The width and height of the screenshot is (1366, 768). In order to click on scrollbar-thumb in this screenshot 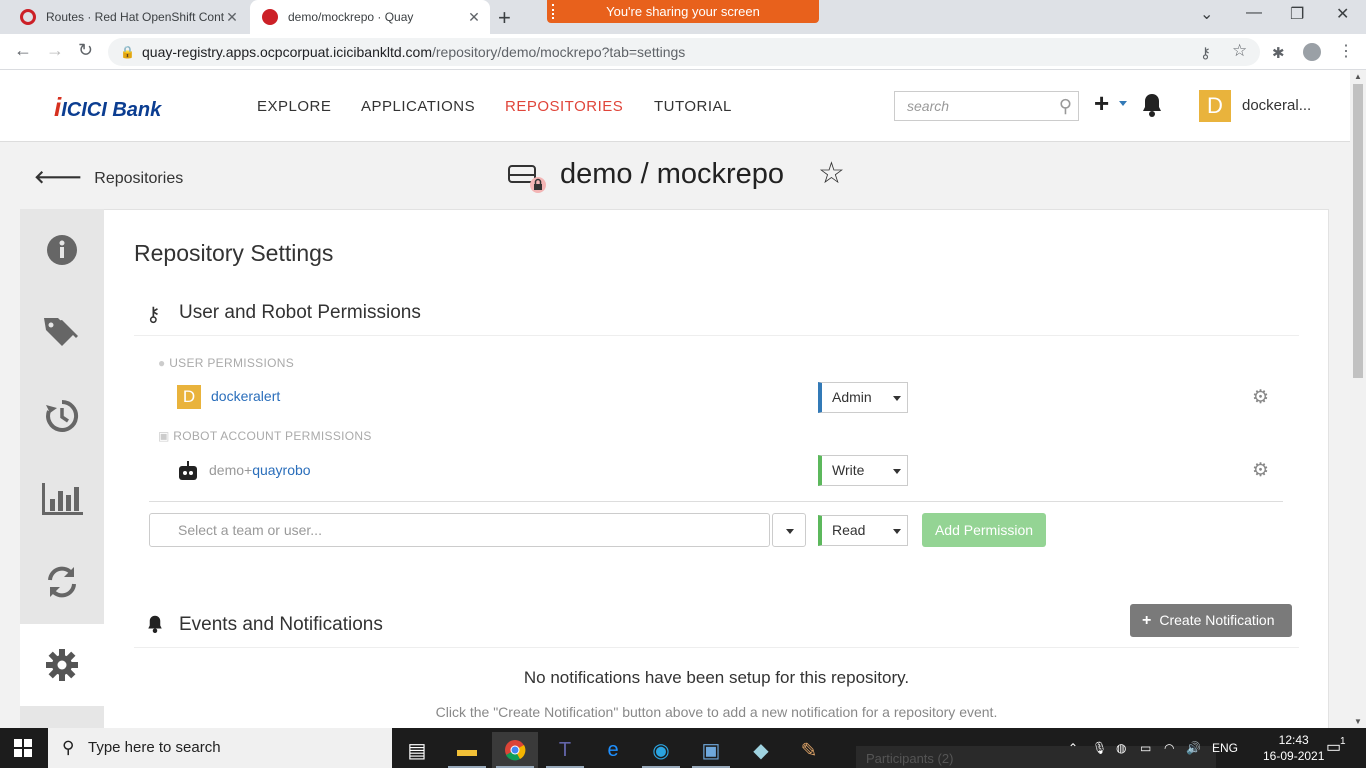, I will do `click(1358, 231)`.